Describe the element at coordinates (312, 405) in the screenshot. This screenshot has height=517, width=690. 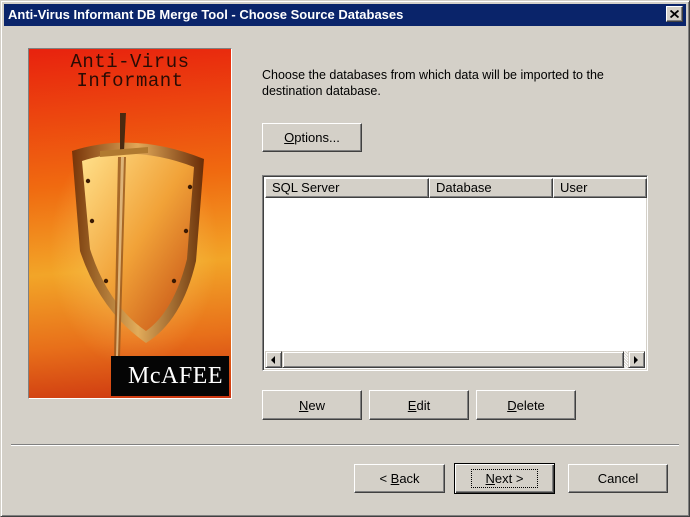
I see `new-button: New` at that location.